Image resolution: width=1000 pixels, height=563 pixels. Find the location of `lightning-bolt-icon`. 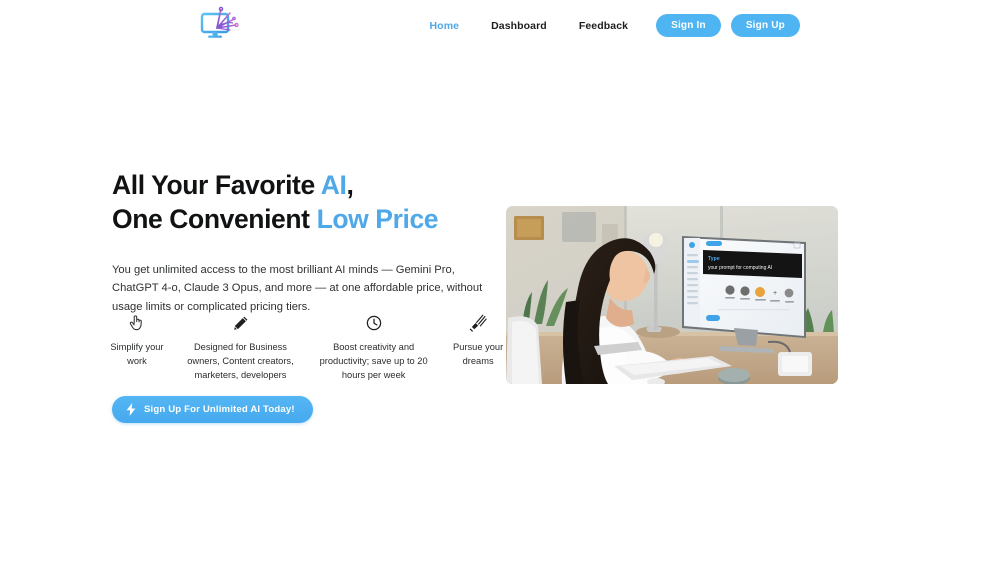

lightning-bolt-icon is located at coordinates (131, 409).